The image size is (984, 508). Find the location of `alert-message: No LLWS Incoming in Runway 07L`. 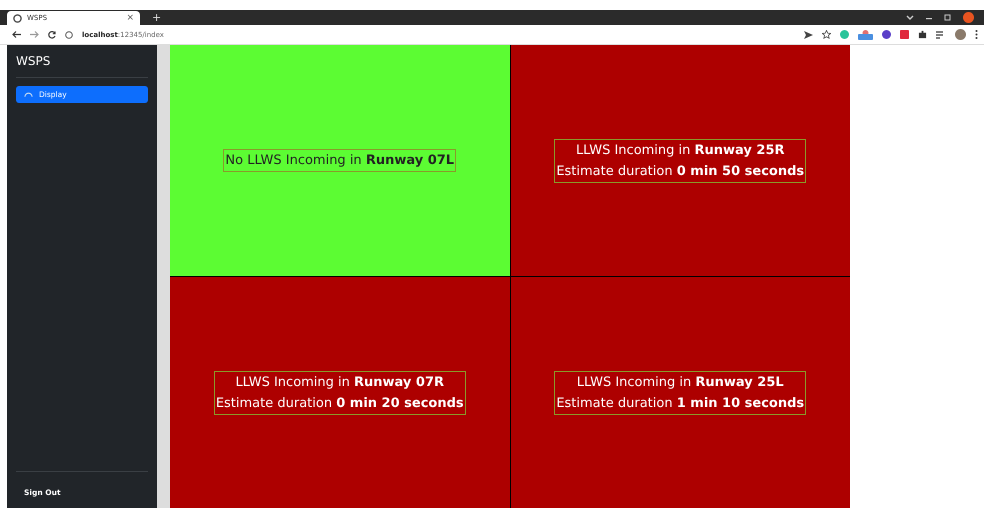

alert-message: No LLWS Incoming in Runway 07L is located at coordinates (339, 160).